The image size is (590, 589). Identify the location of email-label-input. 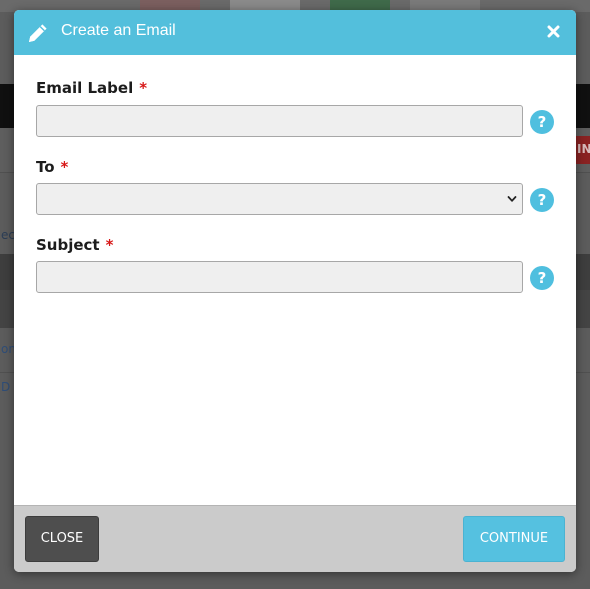
(279, 121).